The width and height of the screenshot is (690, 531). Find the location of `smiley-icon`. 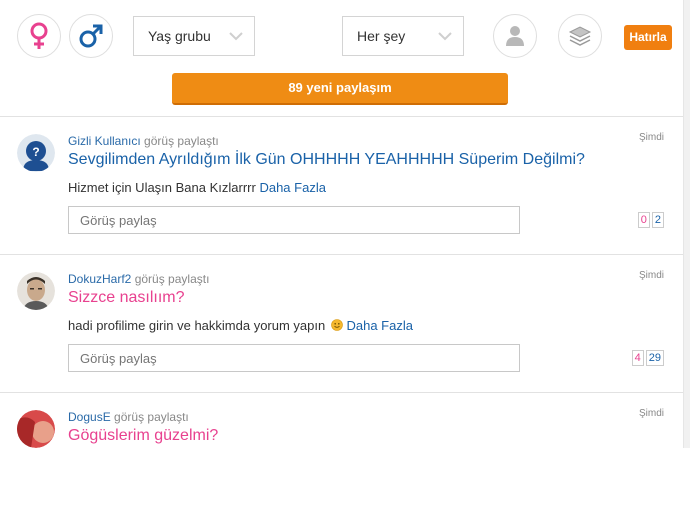

smiley-icon is located at coordinates (337, 325).